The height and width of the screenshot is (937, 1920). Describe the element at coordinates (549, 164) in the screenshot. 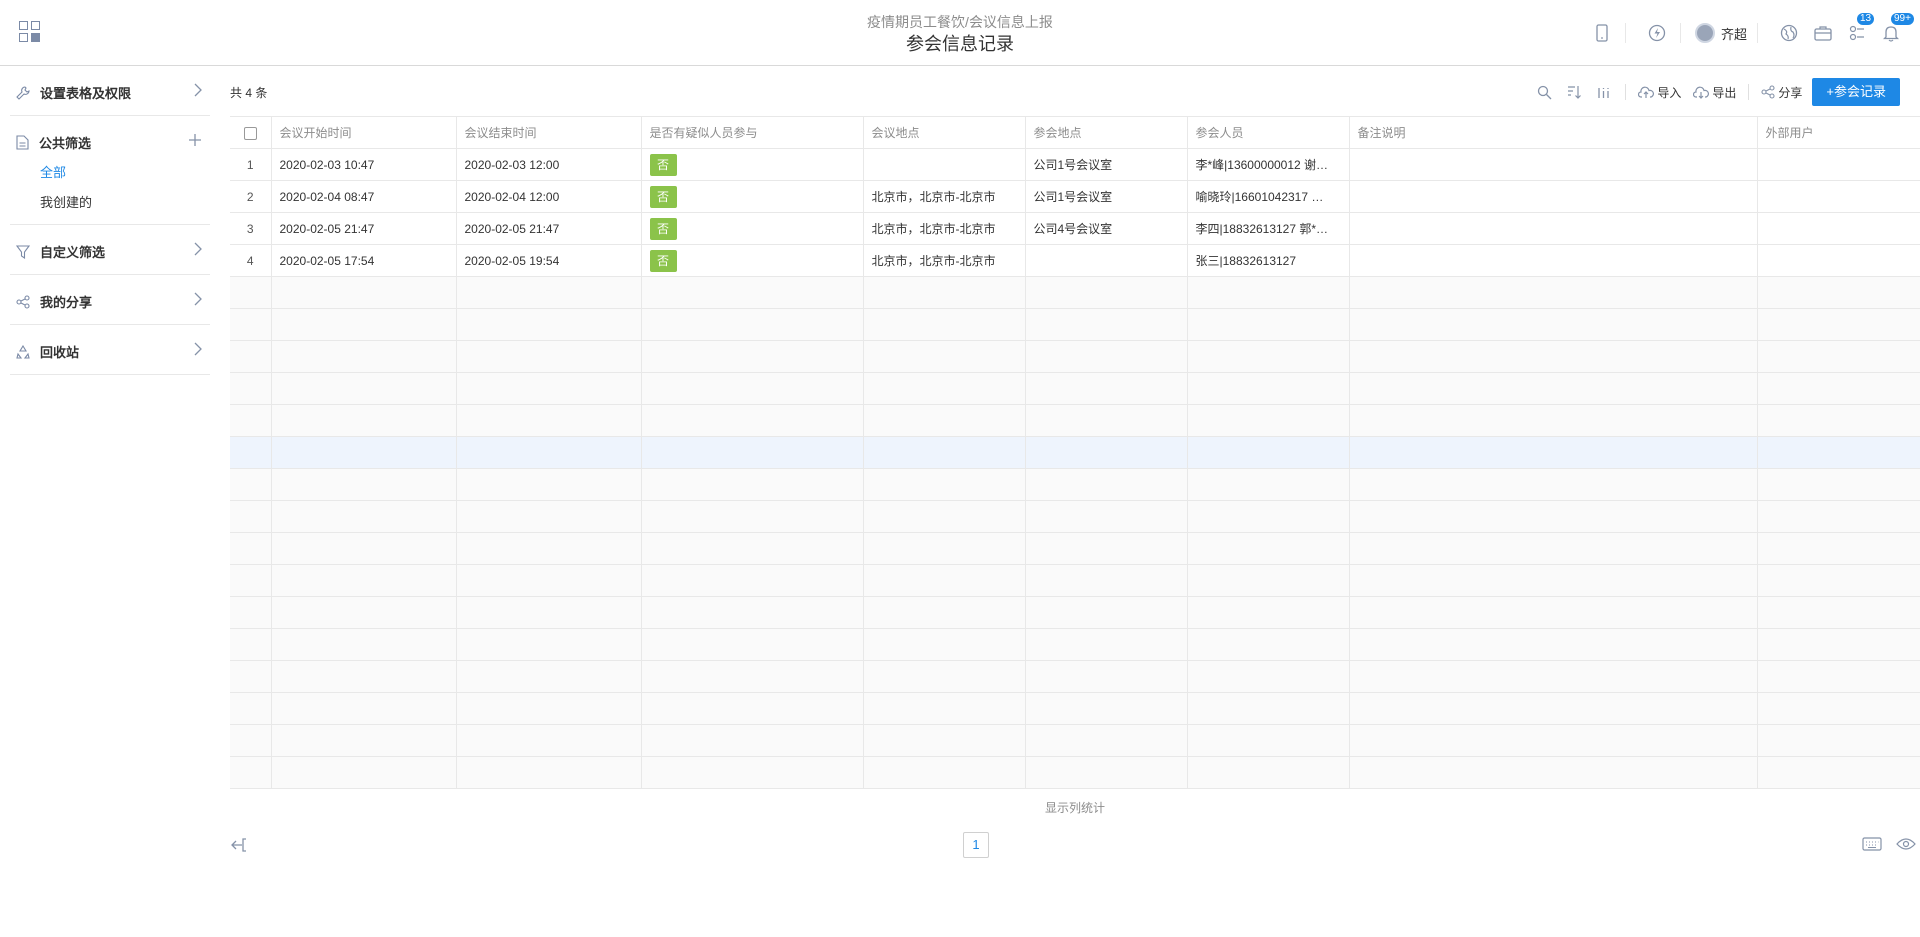

I see `cell-end-time: 2020-02-03 12:00` at that location.